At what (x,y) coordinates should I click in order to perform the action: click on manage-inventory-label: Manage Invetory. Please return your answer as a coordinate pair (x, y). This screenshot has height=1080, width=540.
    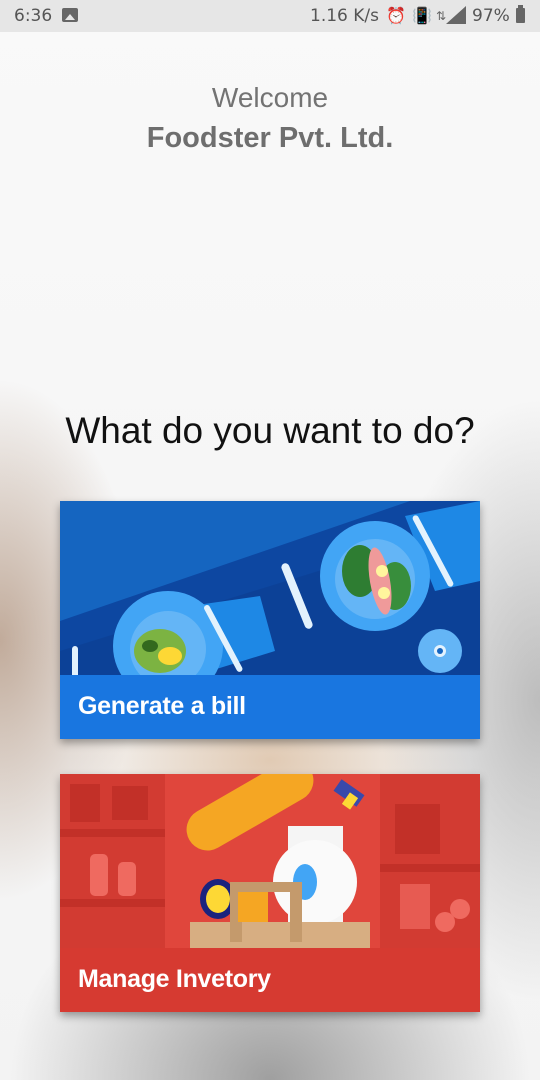
    Looking at the image, I should click on (174, 979).